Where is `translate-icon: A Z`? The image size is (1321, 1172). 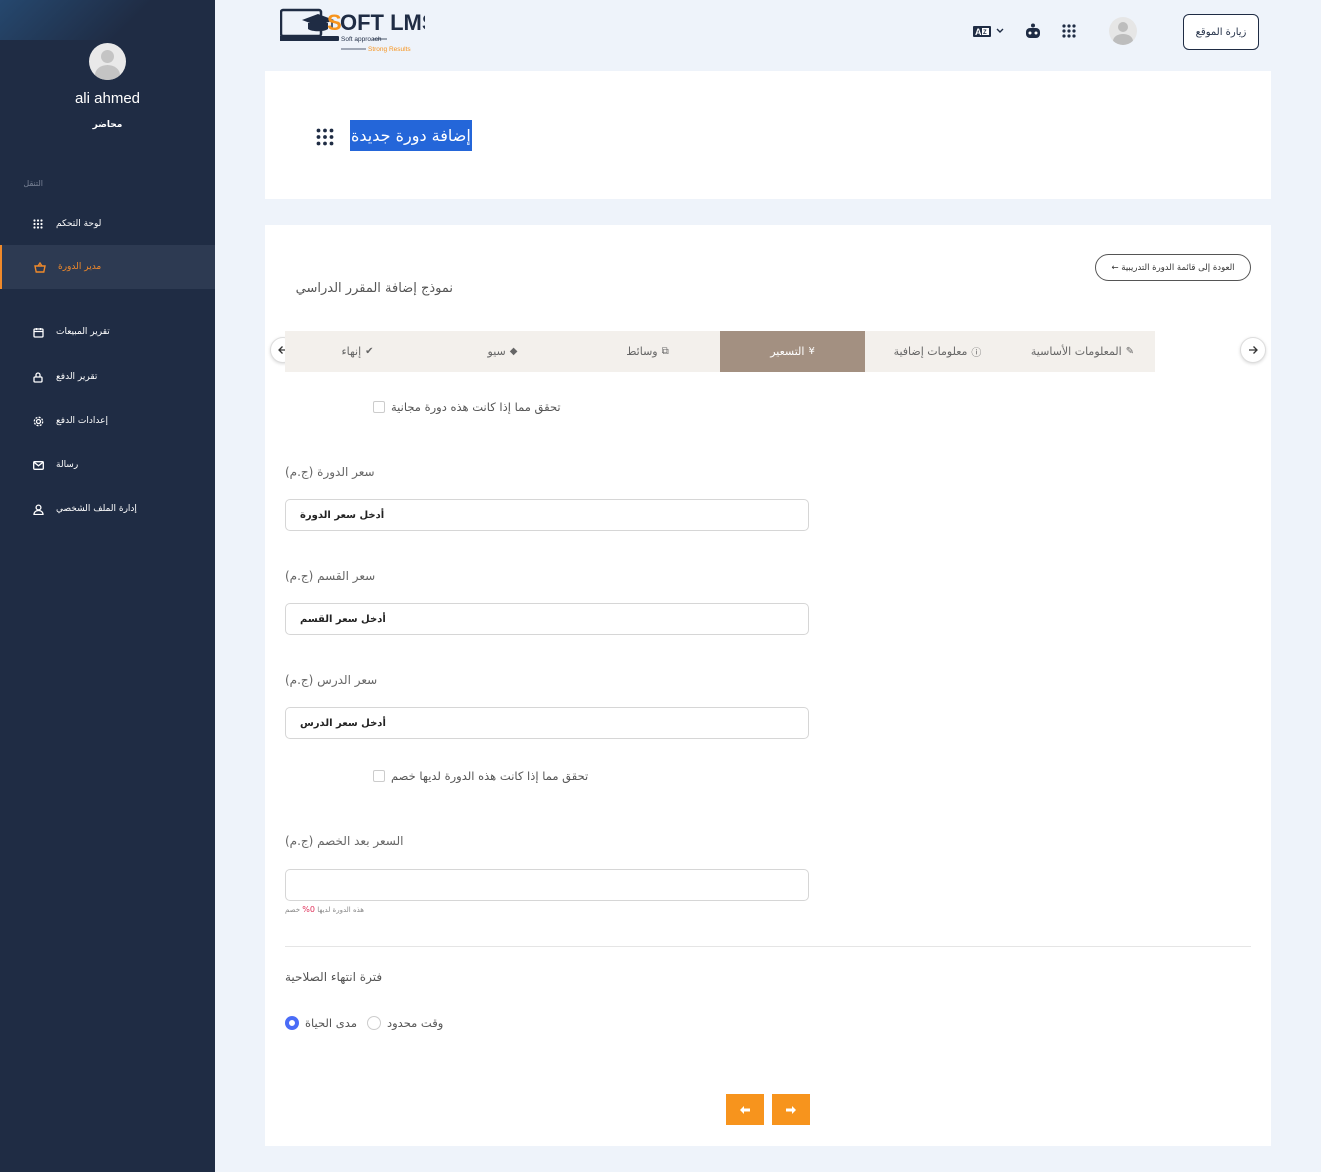
translate-icon: A Z is located at coordinates (988, 31).